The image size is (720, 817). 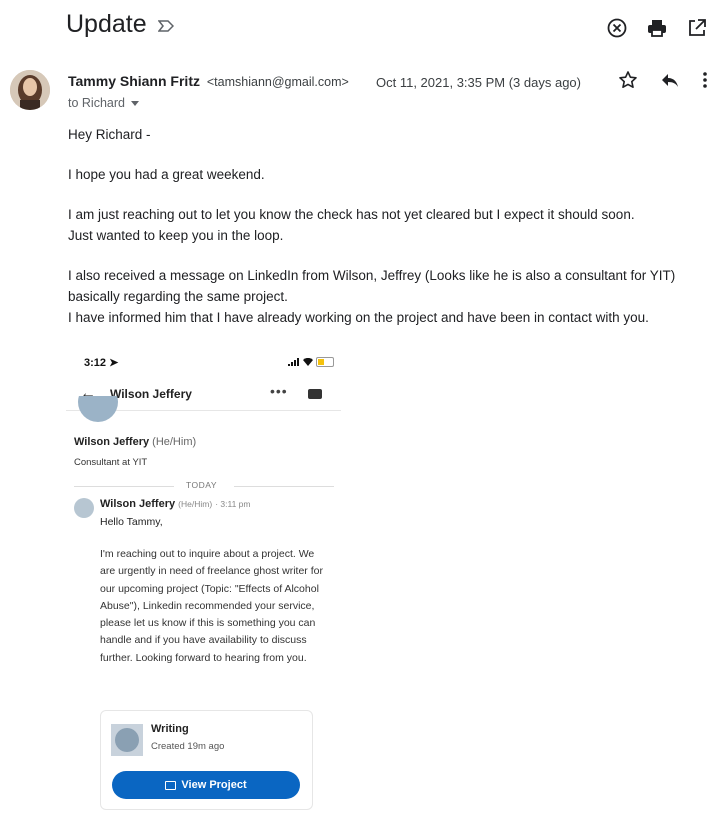 I want to click on profile-pronouns: (He/Him), so click(x=174, y=442).